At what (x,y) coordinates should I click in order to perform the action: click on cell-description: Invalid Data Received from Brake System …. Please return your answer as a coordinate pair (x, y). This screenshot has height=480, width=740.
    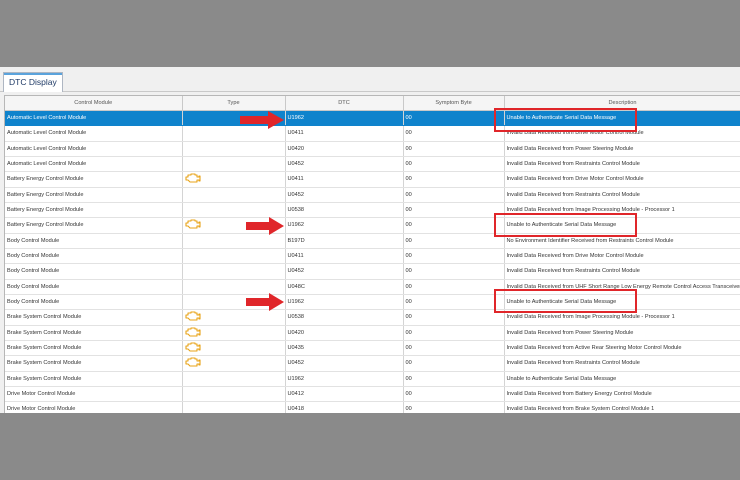
    Looking at the image, I should click on (622, 407).